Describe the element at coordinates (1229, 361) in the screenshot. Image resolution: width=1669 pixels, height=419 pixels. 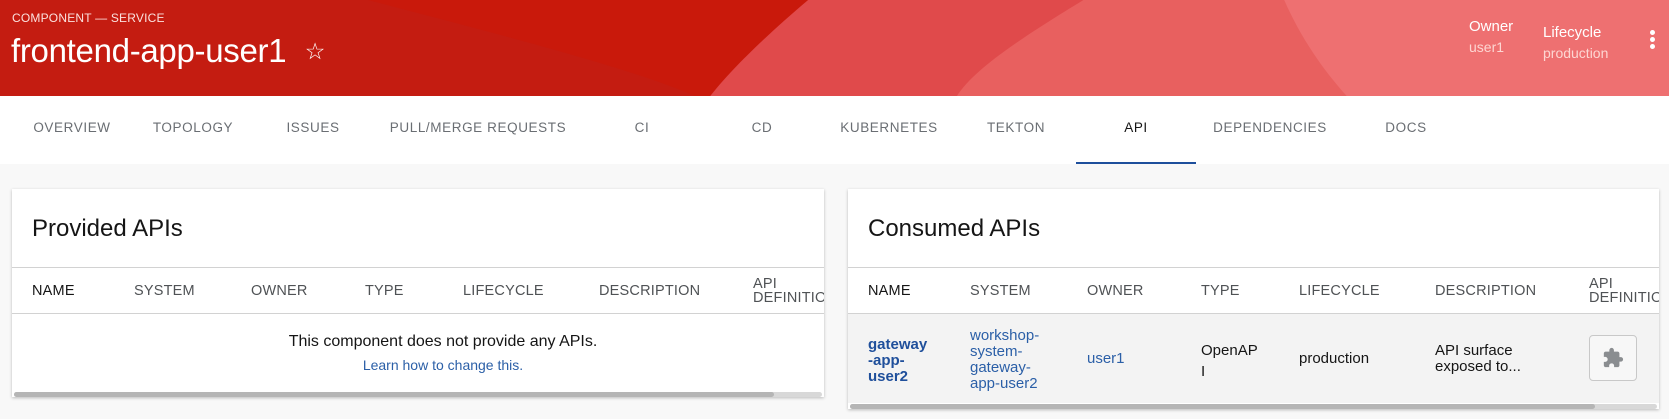
I see `api-type: OpenAP I` at that location.